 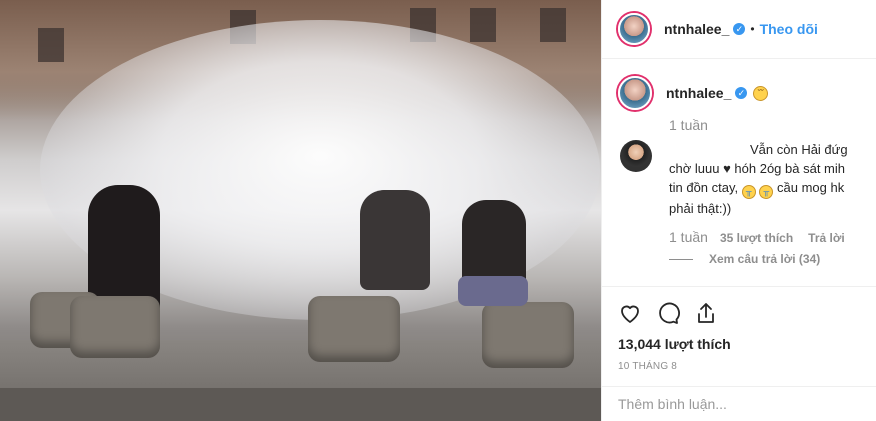 I want to click on comment-fragment: chờ luuu, so click(x=694, y=168).